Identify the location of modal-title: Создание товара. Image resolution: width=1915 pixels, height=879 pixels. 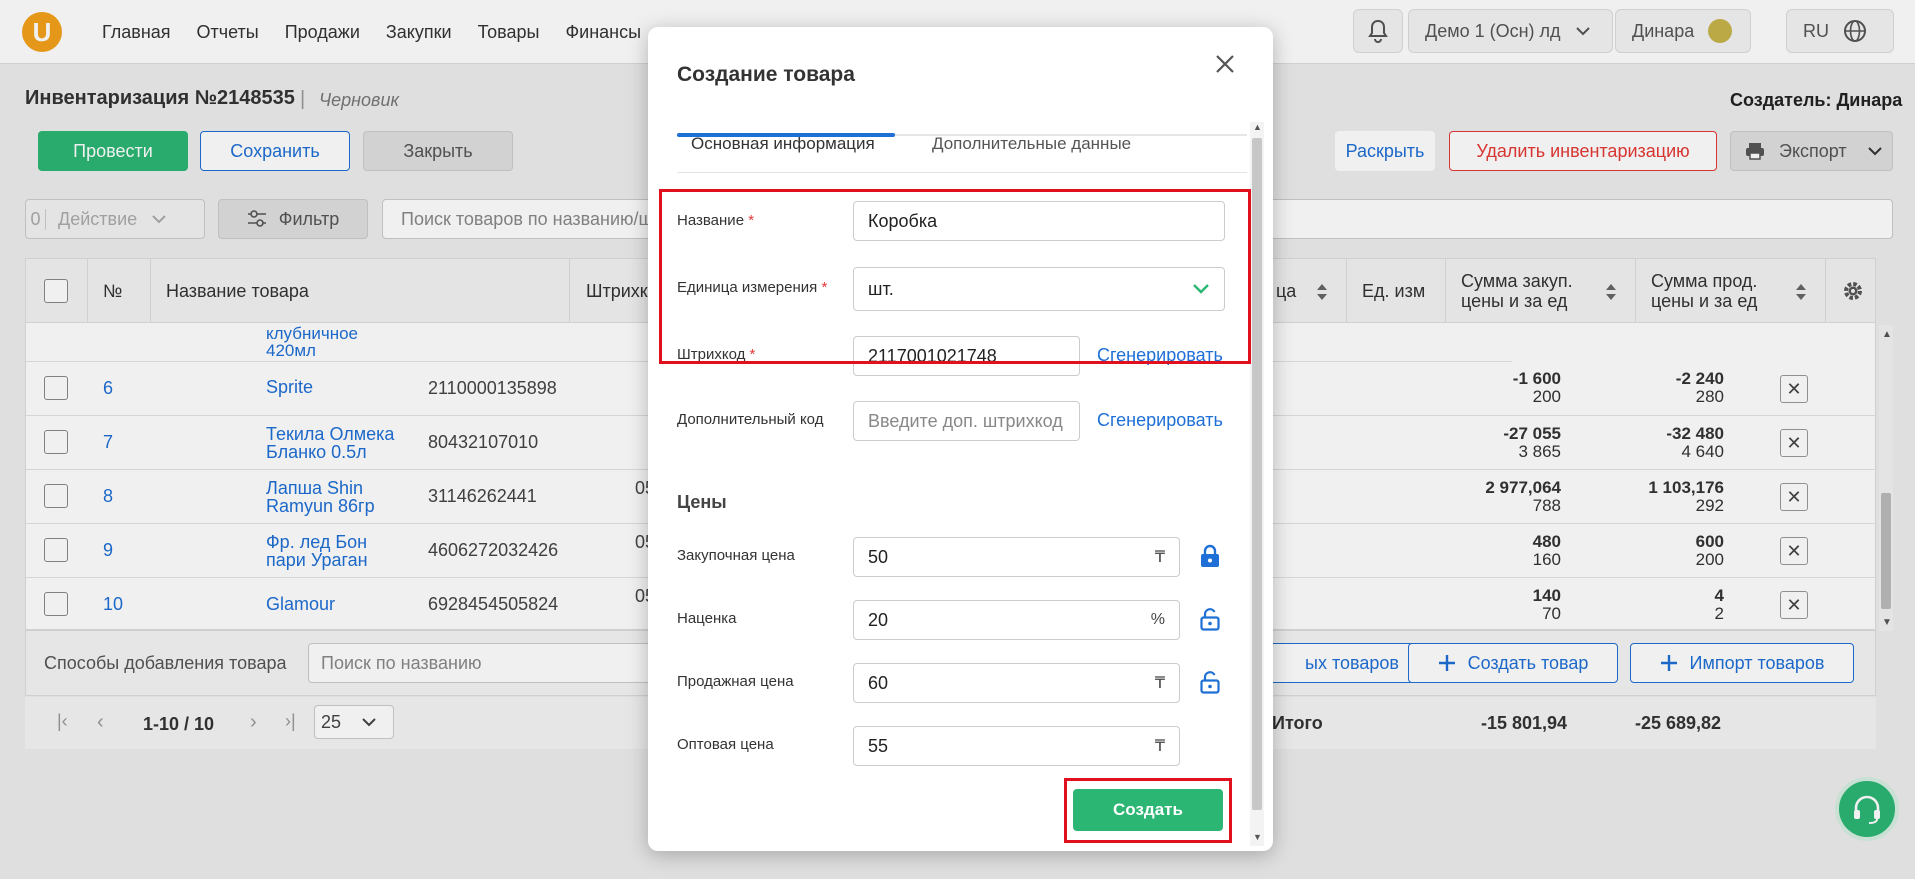
(766, 74).